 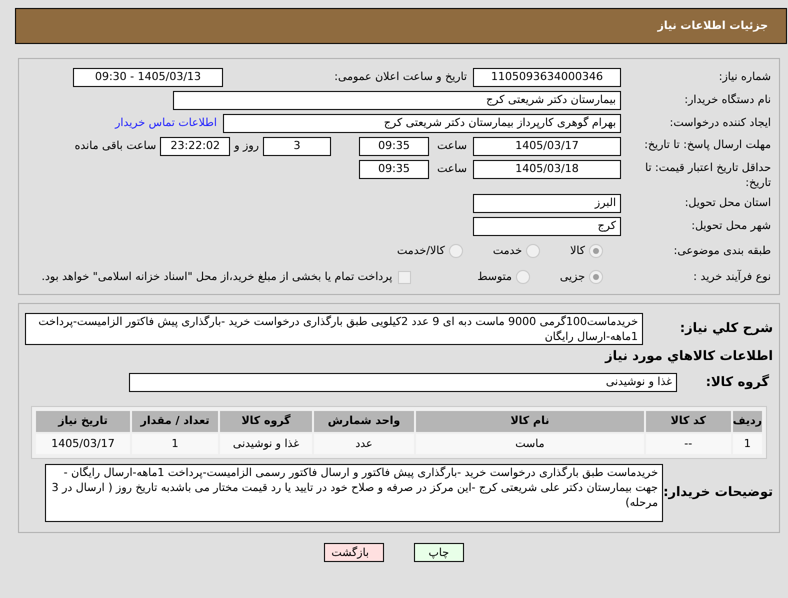 I want to click on description-textarea: خریدماست100گرمی 9000 ماست دبه ای 9 عدد 2کیلویی طبق بارگذاری درخواست خرید -بارگذاری پیش فاکتور الزامیست-پرداخت 1ماهه-ارسال رایگان, so click(x=334, y=329).